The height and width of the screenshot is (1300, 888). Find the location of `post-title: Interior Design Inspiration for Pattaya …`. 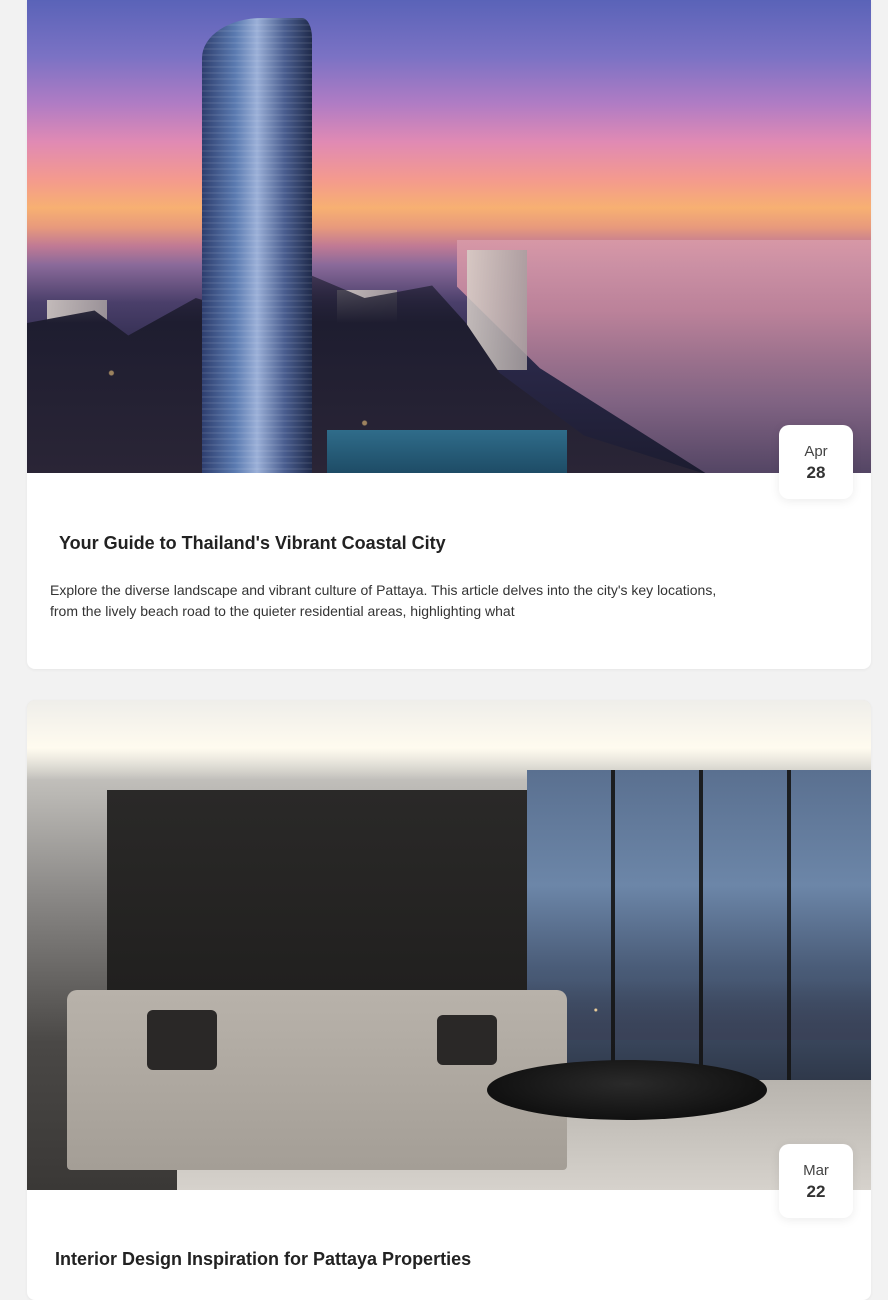

post-title: Interior Design Inspiration for Pattaya … is located at coordinates (263, 1259).